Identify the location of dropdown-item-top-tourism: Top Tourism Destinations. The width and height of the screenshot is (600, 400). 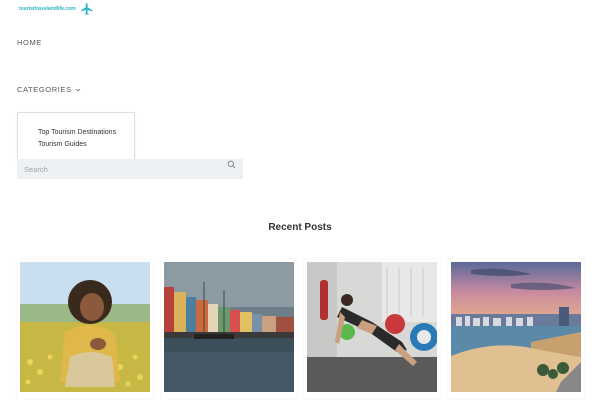
(76, 133).